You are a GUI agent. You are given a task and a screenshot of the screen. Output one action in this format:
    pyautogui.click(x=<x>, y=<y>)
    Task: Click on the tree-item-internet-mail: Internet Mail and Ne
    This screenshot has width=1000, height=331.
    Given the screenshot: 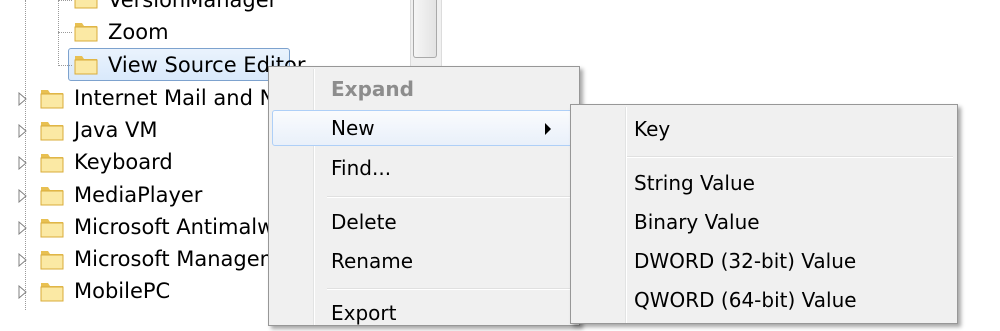 What is the action you would take?
    pyautogui.click(x=181, y=98)
    